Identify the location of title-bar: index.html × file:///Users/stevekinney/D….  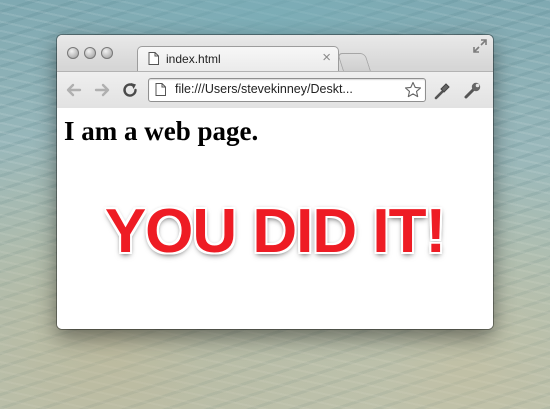
(275, 71).